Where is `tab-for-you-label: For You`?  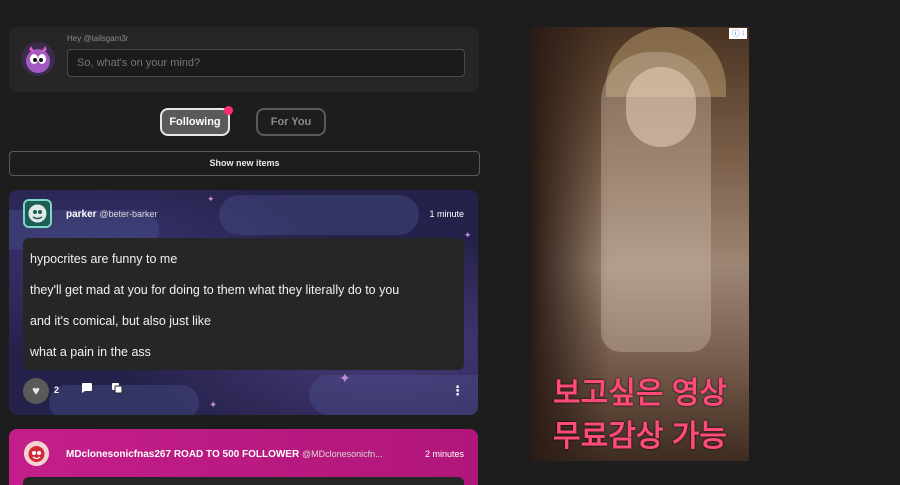
tab-for-you-label: For You is located at coordinates (291, 122).